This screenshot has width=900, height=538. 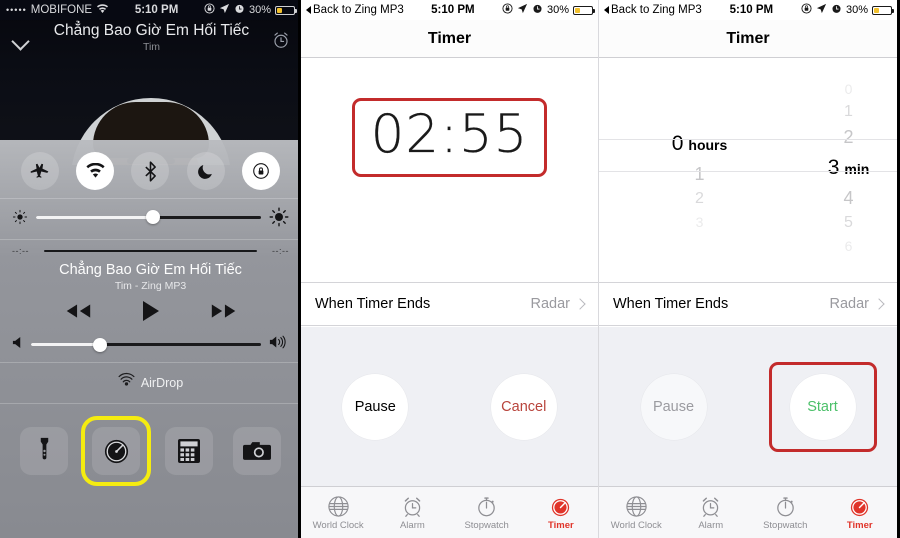 I want to click on start-button: Start, so click(x=822, y=406).